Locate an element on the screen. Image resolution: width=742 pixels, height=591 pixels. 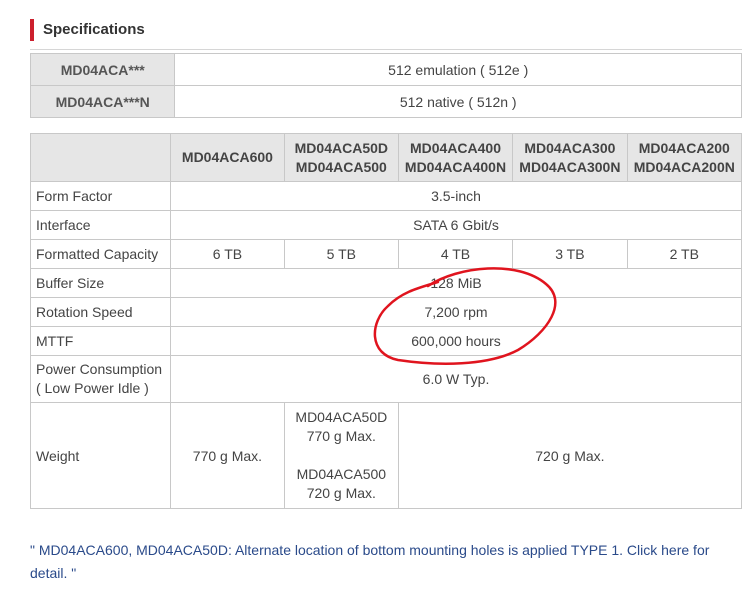
capacity-value: 6 TB is located at coordinates (227, 254).